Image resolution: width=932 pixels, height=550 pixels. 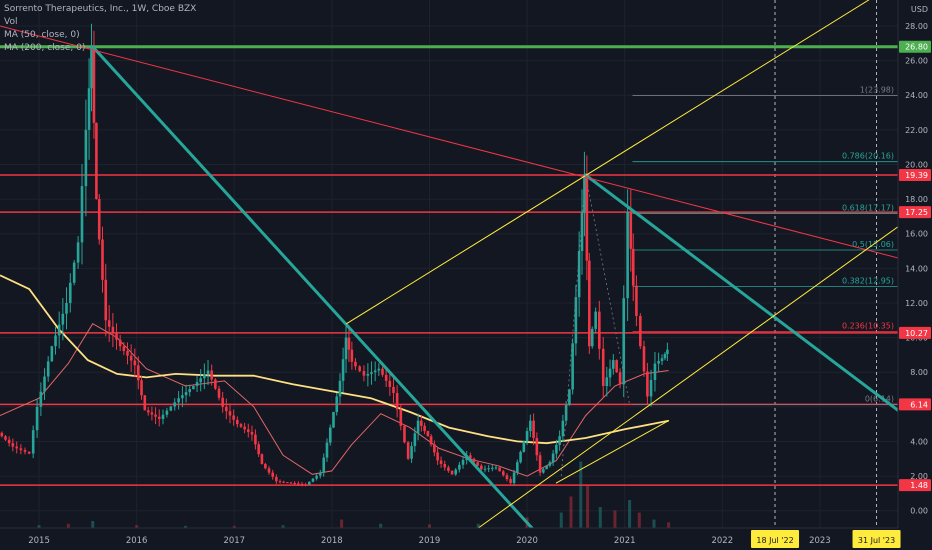 What do you see at coordinates (916, 61) in the screenshot?
I see `price-tick-label: 26.00` at bounding box center [916, 61].